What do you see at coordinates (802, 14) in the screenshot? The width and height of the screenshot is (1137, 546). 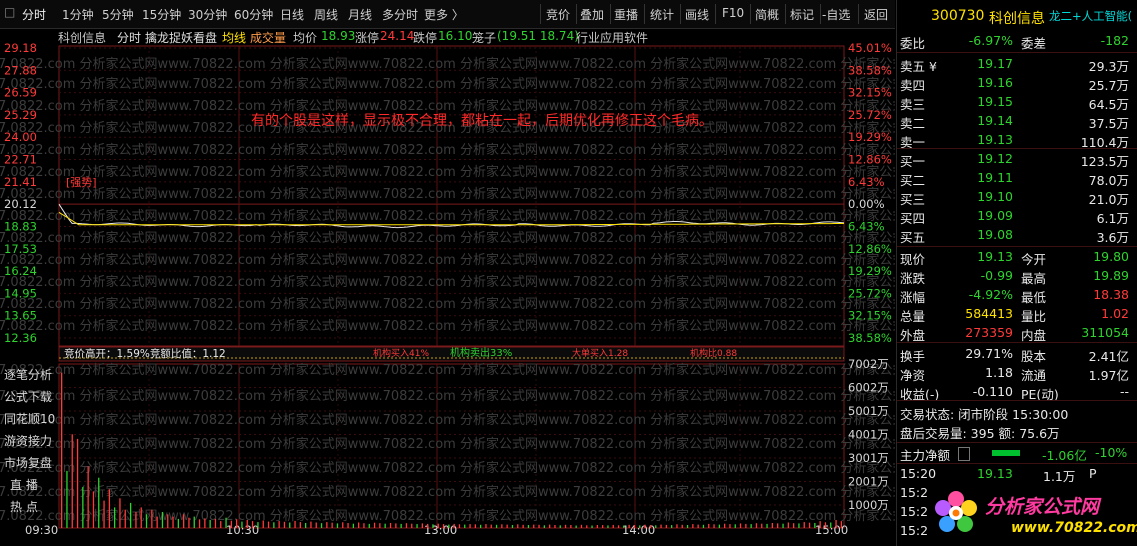 I see `mark-button: 标记` at bounding box center [802, 14].